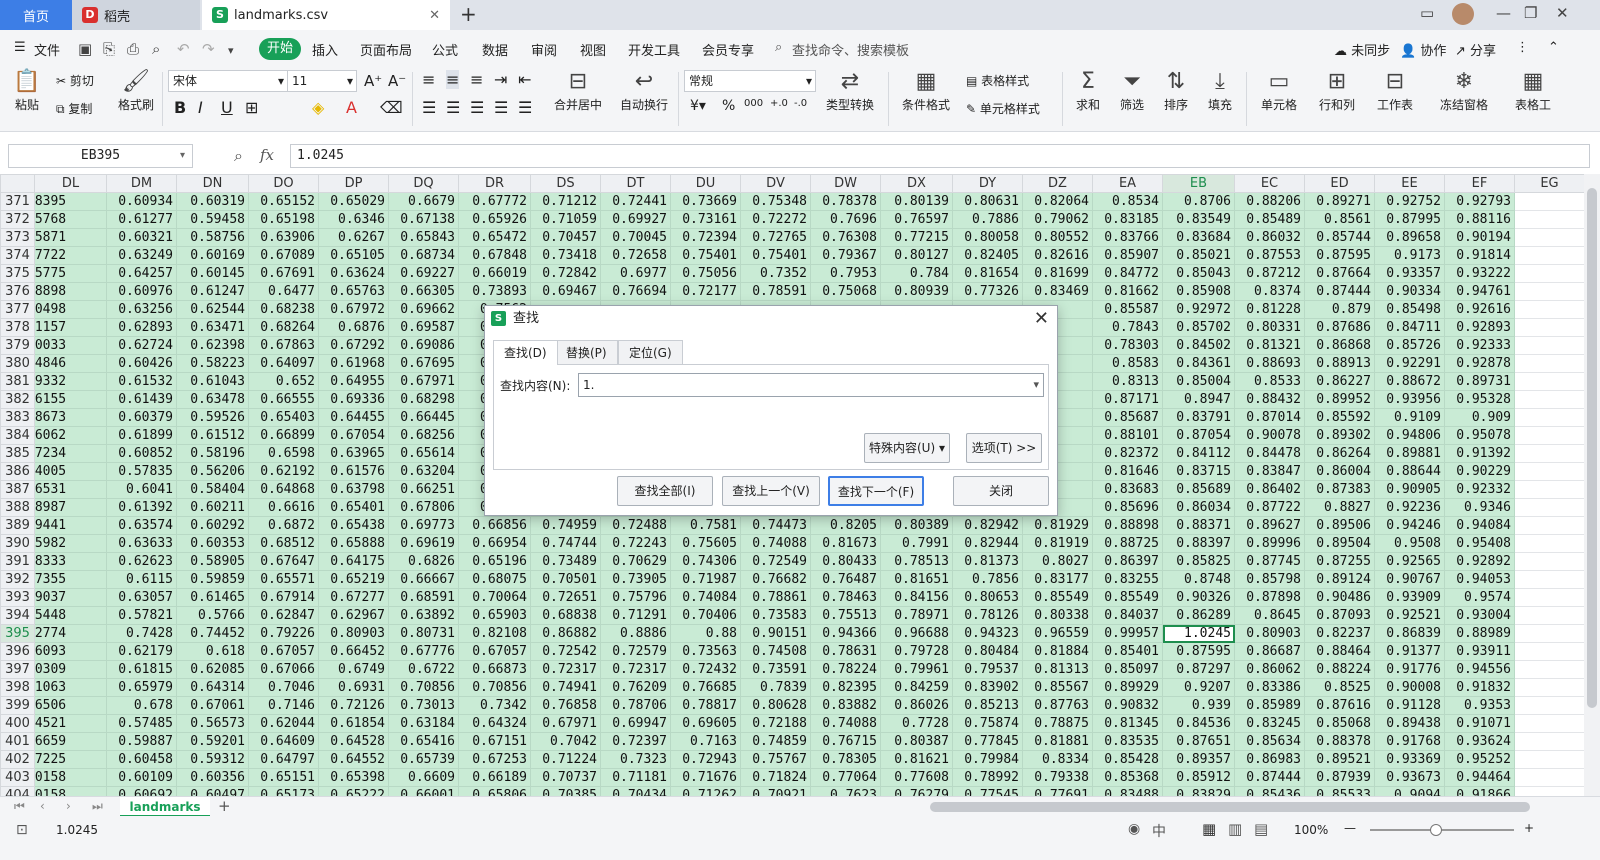  Describe the element at coordinates (525, 107) in the screenshot. I see `distribute-icon: ☰` at that location.